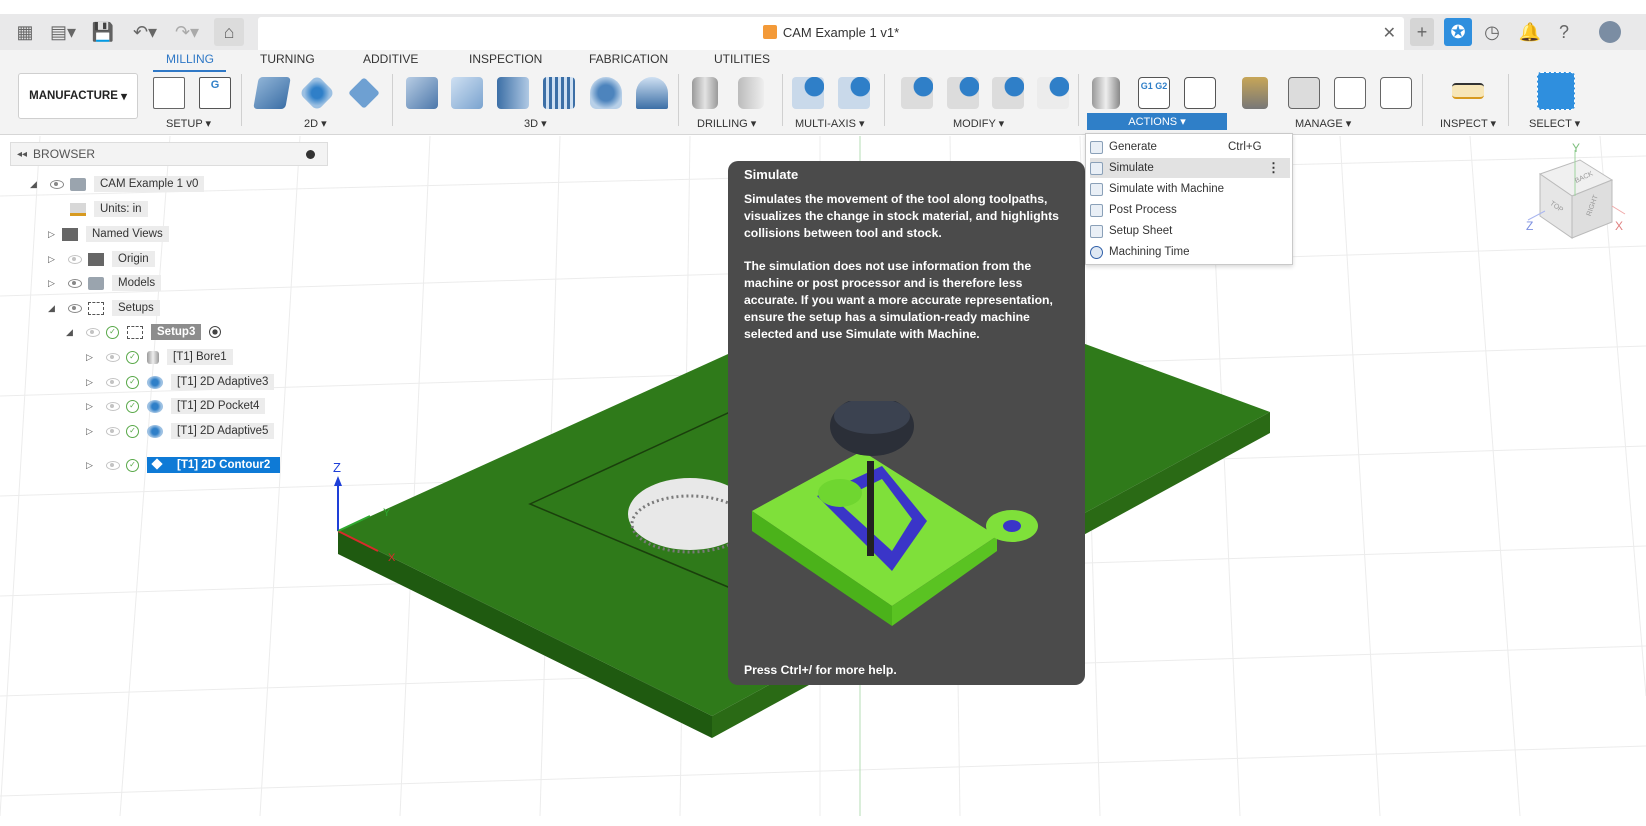 The height and width of the screenshot is (826, 1646). Describe the element at coordinates (215, 93) in the screenshot. I see `nc-program-icon: G` at that location.